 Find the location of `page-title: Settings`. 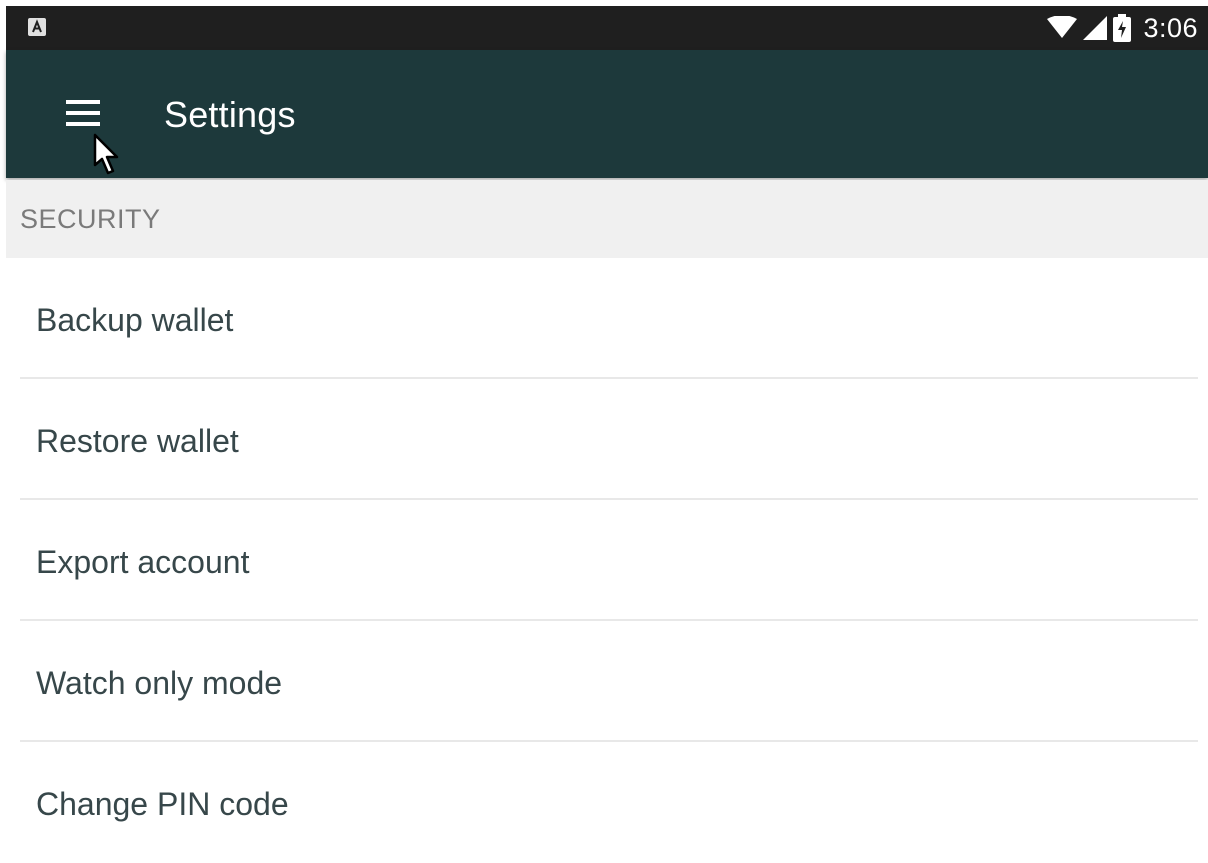

page-title: Settings is located at coordinates (230, 114).